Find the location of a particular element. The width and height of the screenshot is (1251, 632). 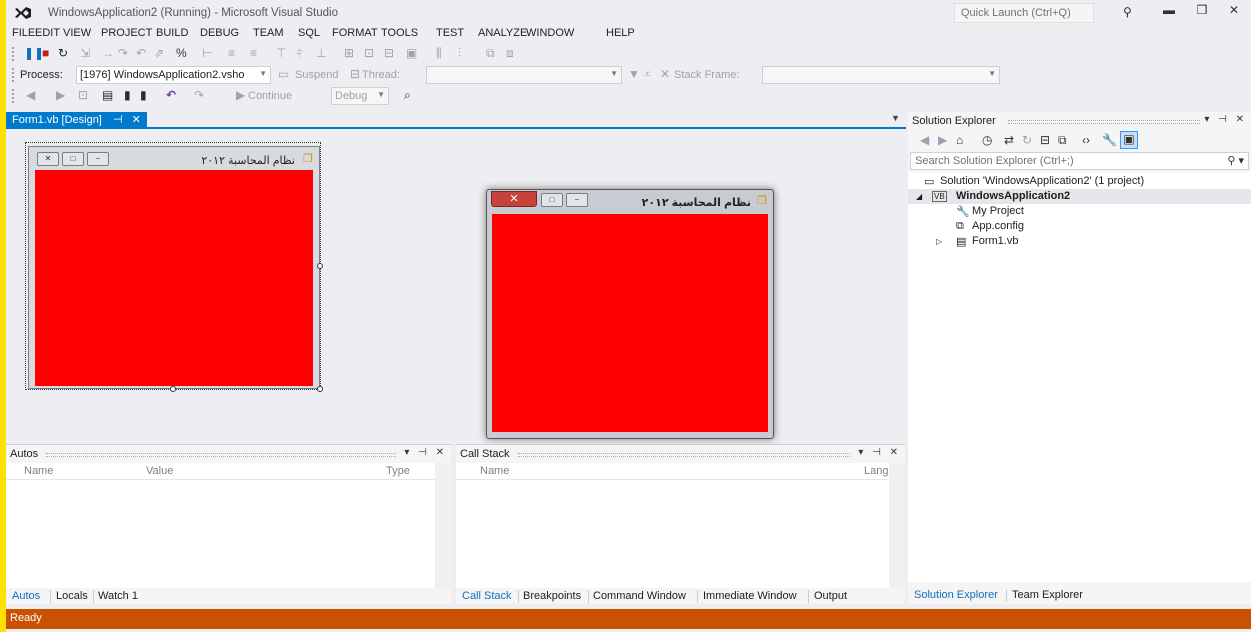

send-to-back-icon: ⧈ is located at coordinates (510, 53).